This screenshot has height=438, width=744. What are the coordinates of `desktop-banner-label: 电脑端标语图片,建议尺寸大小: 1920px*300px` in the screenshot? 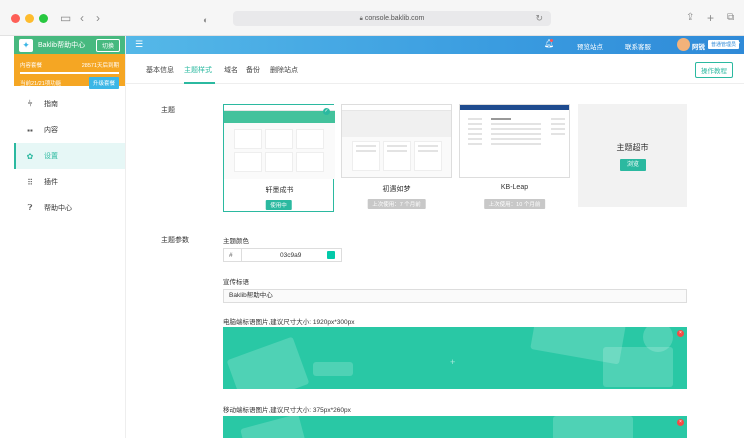 It's located at (289, 322).